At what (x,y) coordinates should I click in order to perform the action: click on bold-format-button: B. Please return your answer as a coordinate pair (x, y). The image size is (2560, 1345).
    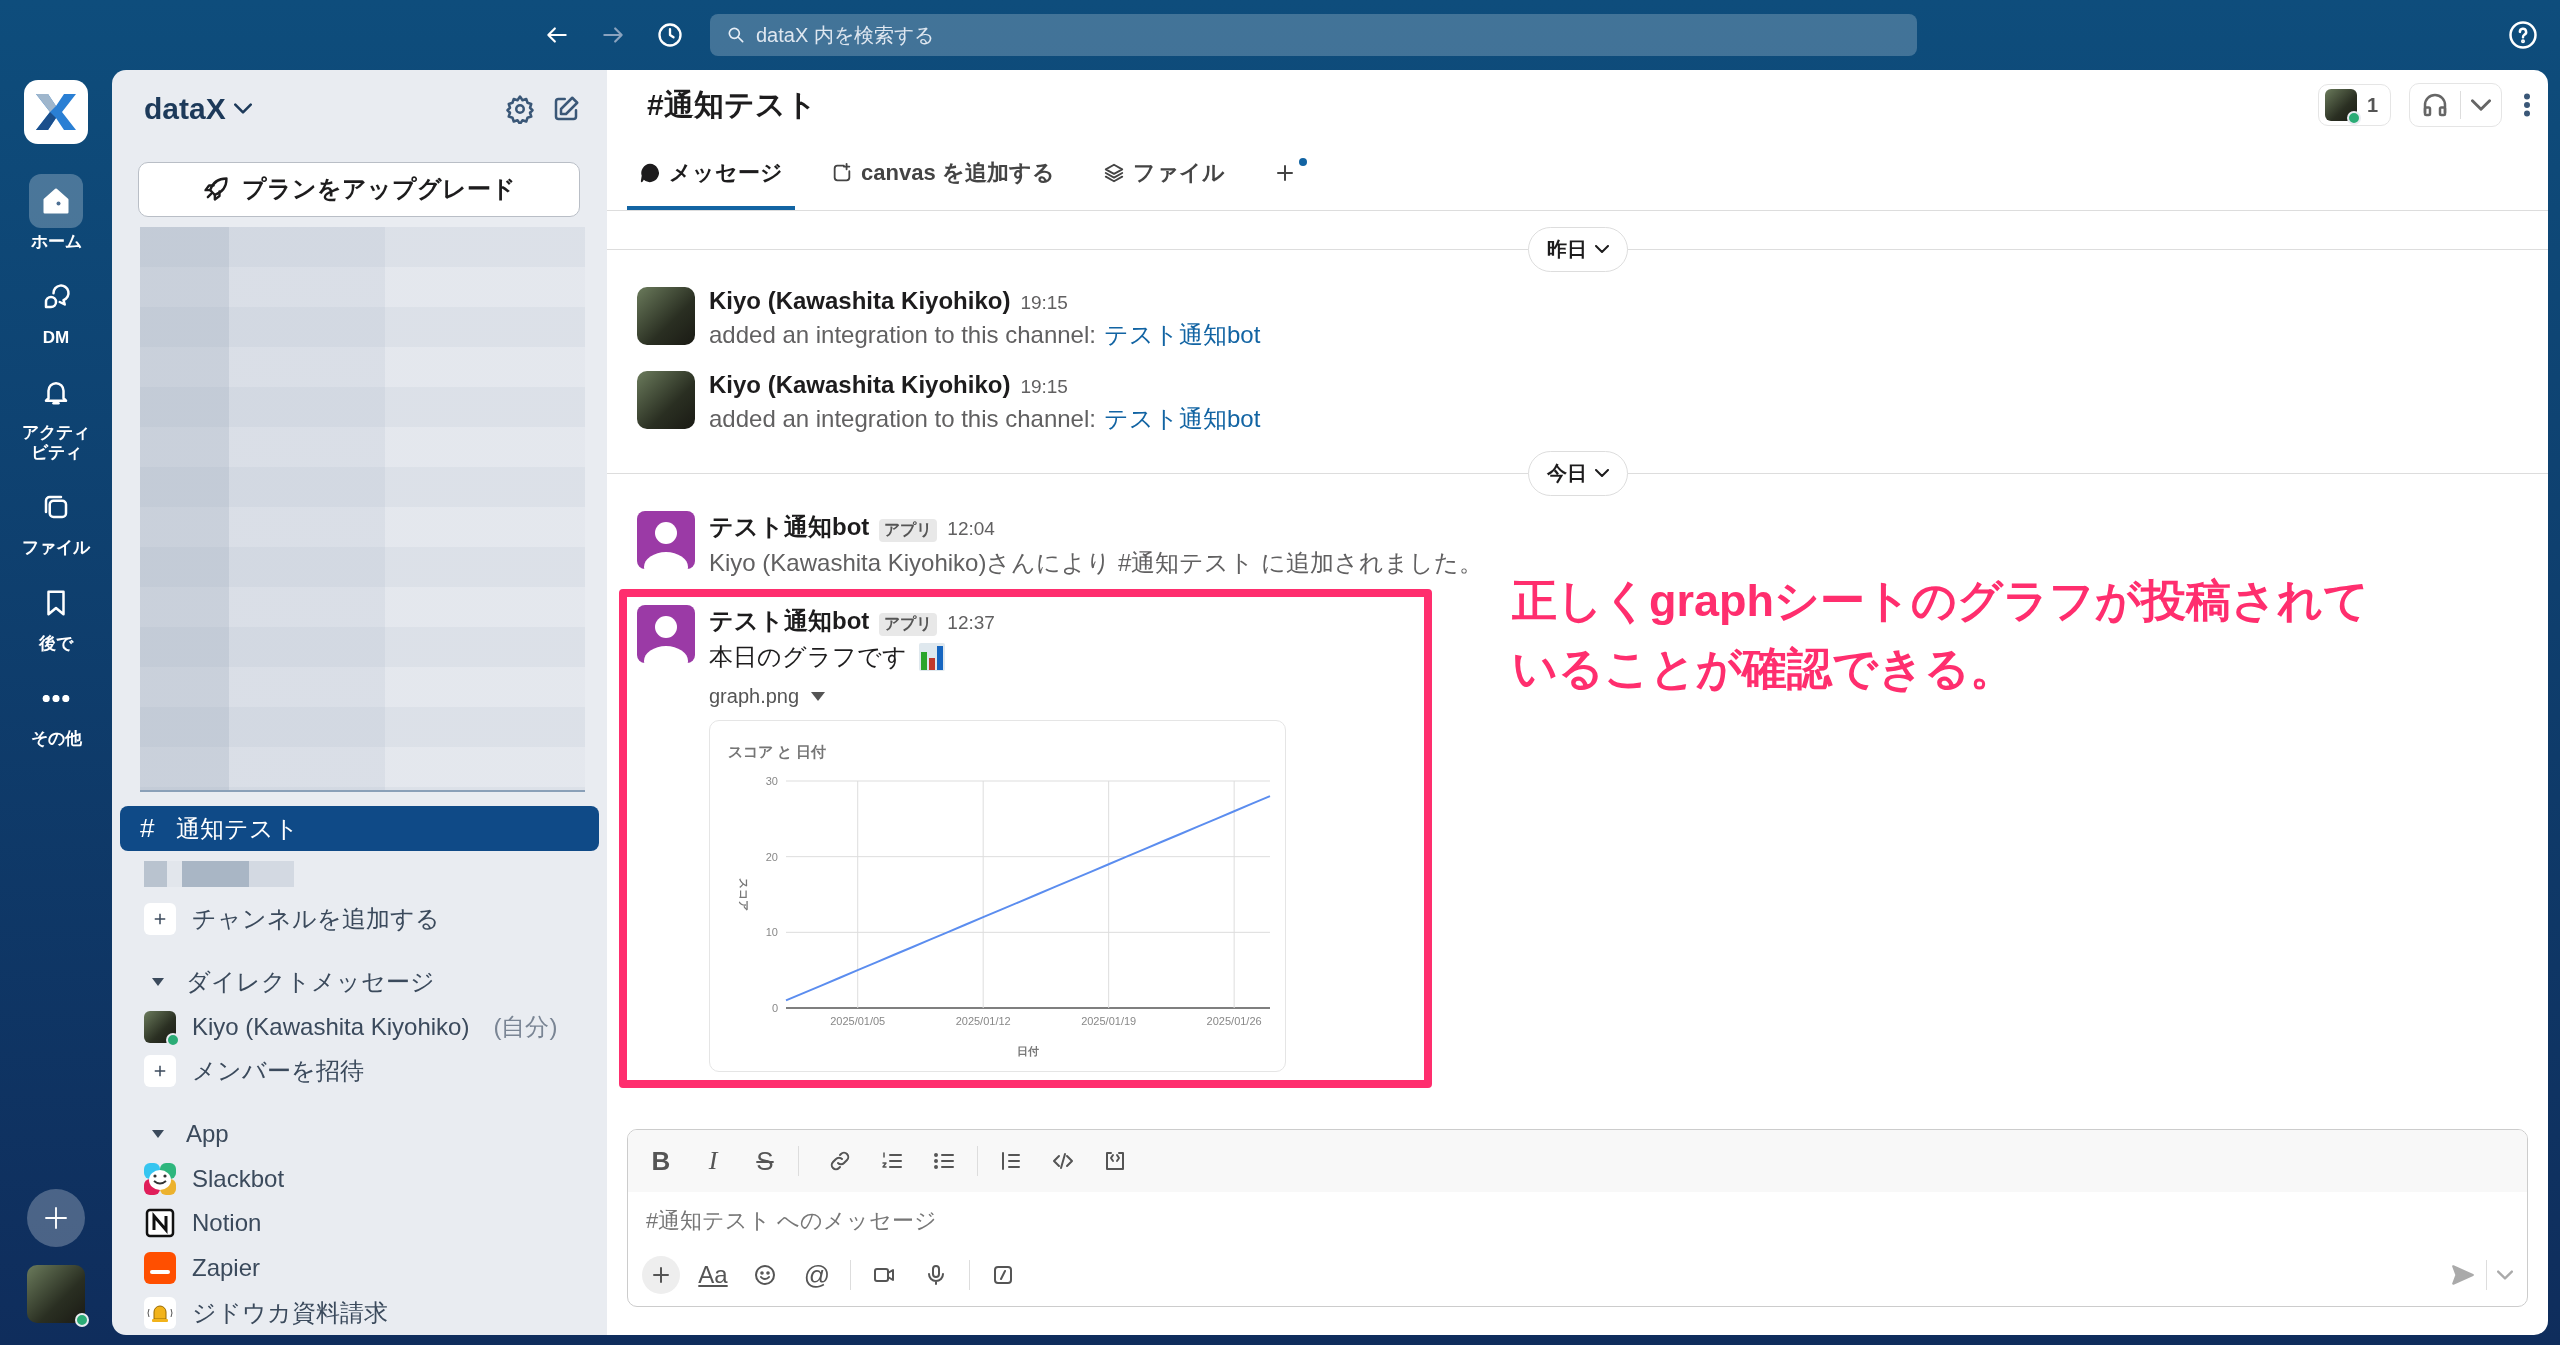
    Looking at the image, I should click on (661, 1161).